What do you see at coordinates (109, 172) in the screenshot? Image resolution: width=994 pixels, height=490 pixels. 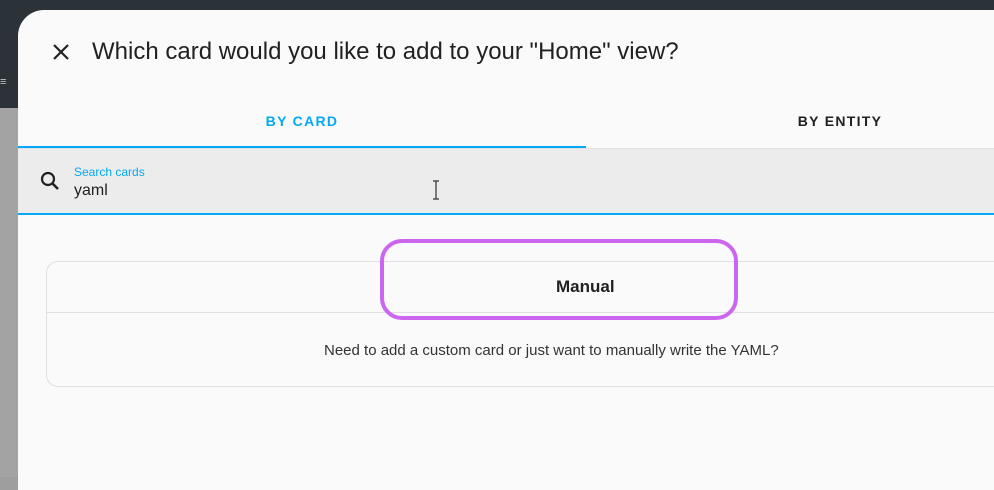 I see `search-label: Search cards` at bounding box center [109, 172].